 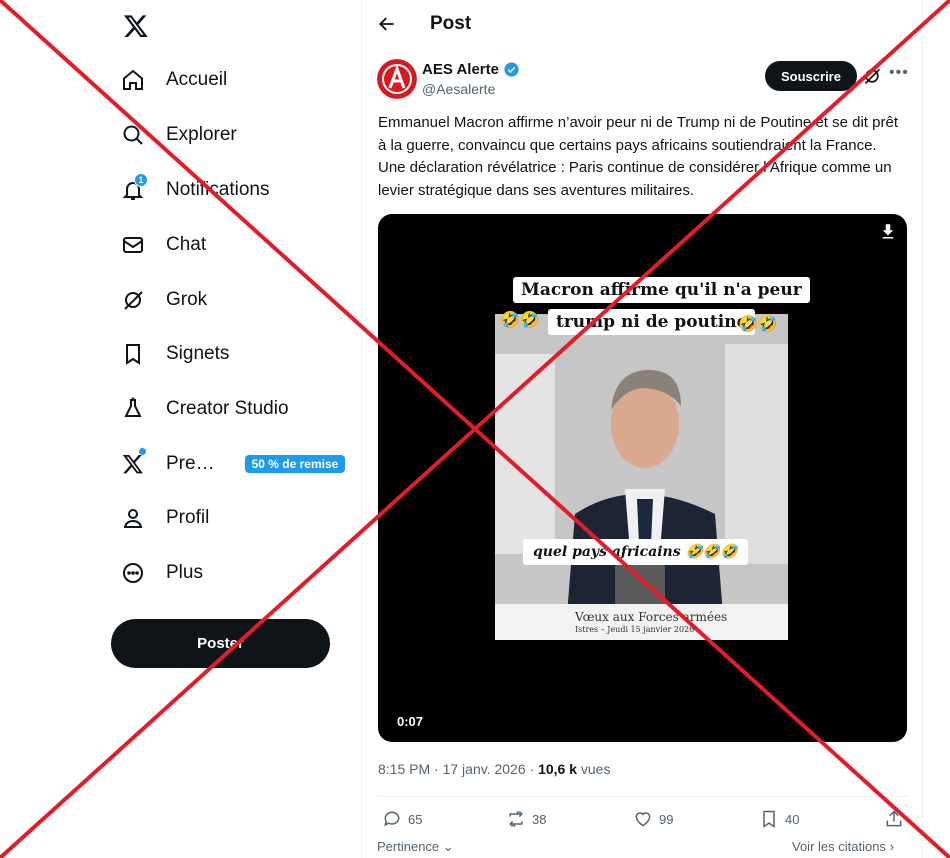 I want to click on view-quotes-link: Voir les citations ›, so click(x=843, y=846).